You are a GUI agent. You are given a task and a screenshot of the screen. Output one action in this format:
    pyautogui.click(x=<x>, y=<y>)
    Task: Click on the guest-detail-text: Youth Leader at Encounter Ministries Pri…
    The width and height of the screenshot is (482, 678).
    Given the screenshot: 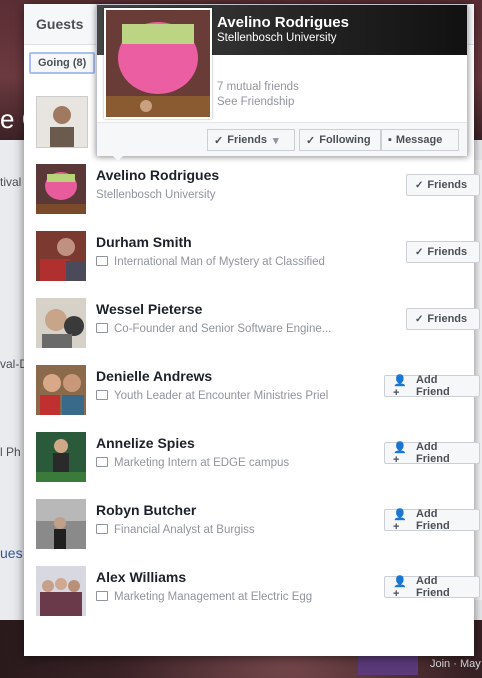 What is the action you would take?
    pyautogui.click(x=221, y=396)
    